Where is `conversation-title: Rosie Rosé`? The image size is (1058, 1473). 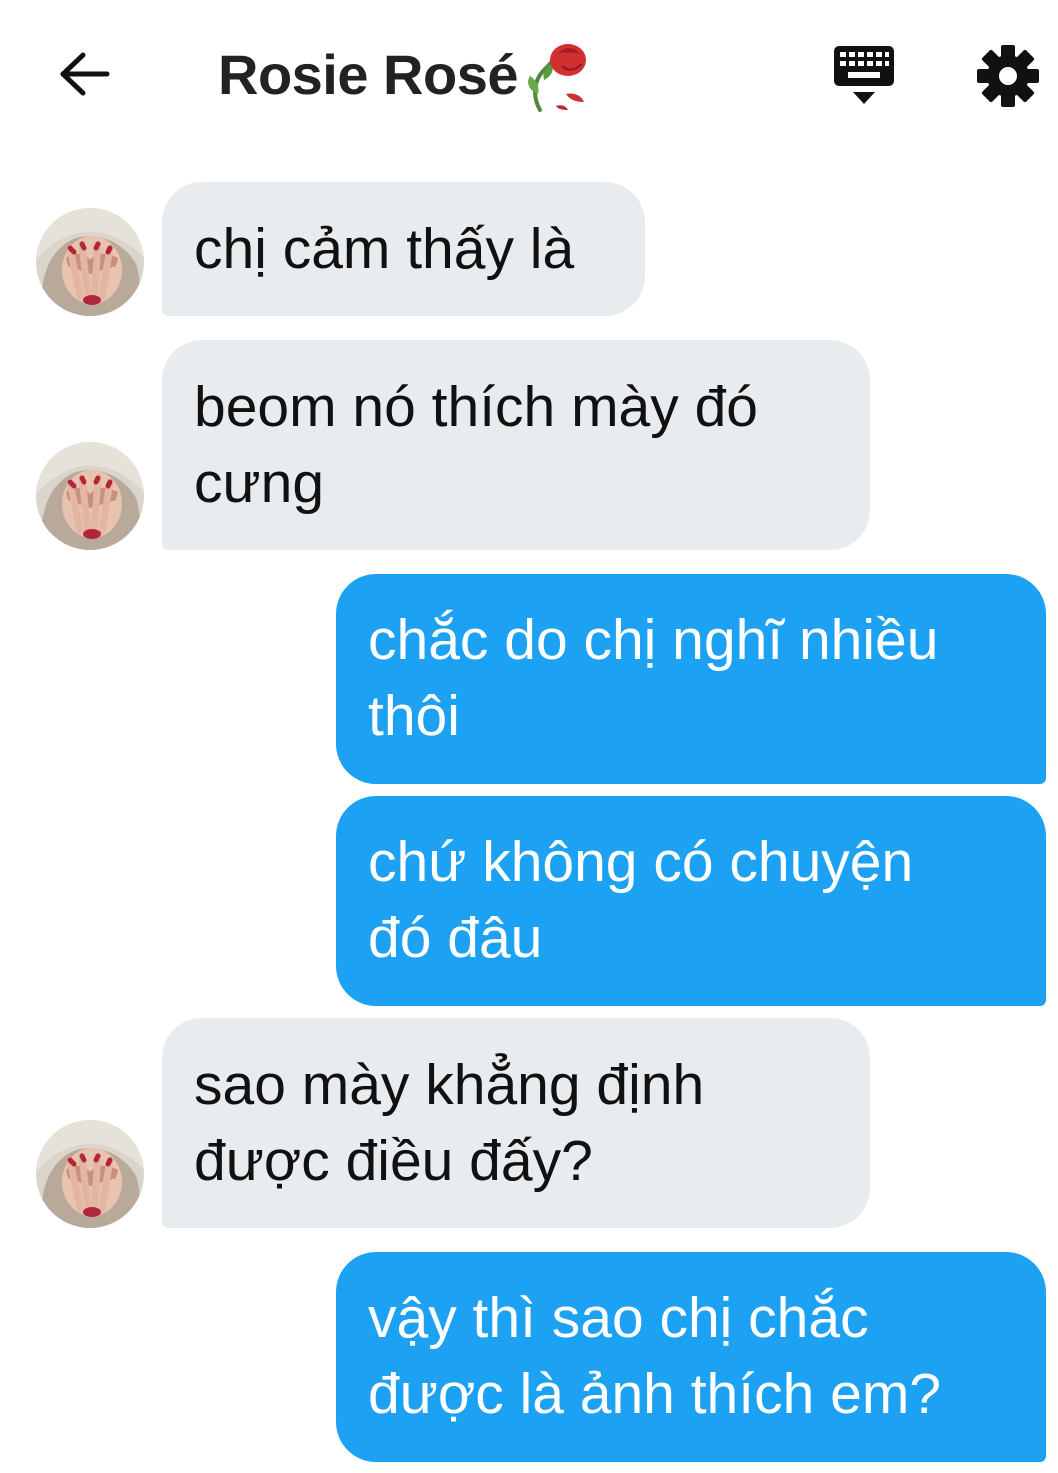 conversation-title: Rosie Rosé is located at coordinates (405, 74).